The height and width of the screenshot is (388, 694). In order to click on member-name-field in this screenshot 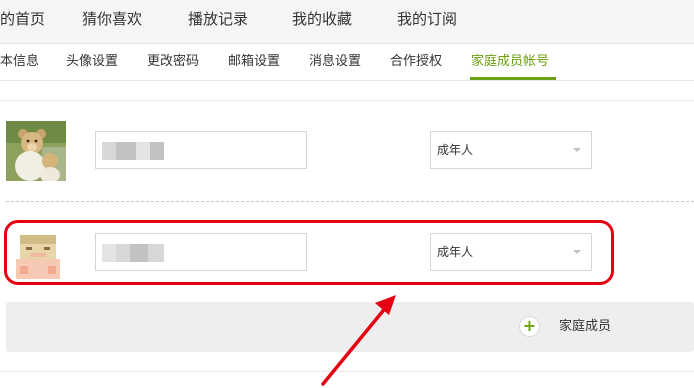, I will do `click(201, 150)`.